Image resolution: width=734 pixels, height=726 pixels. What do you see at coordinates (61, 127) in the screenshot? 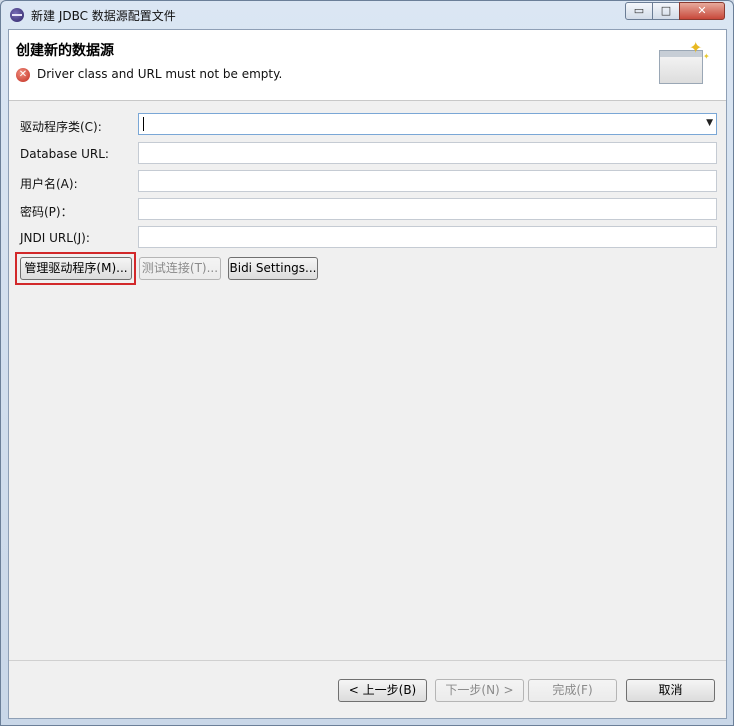
I see `driver-class-label: 驱动程序类(C):` at bounding box center [61, 127].